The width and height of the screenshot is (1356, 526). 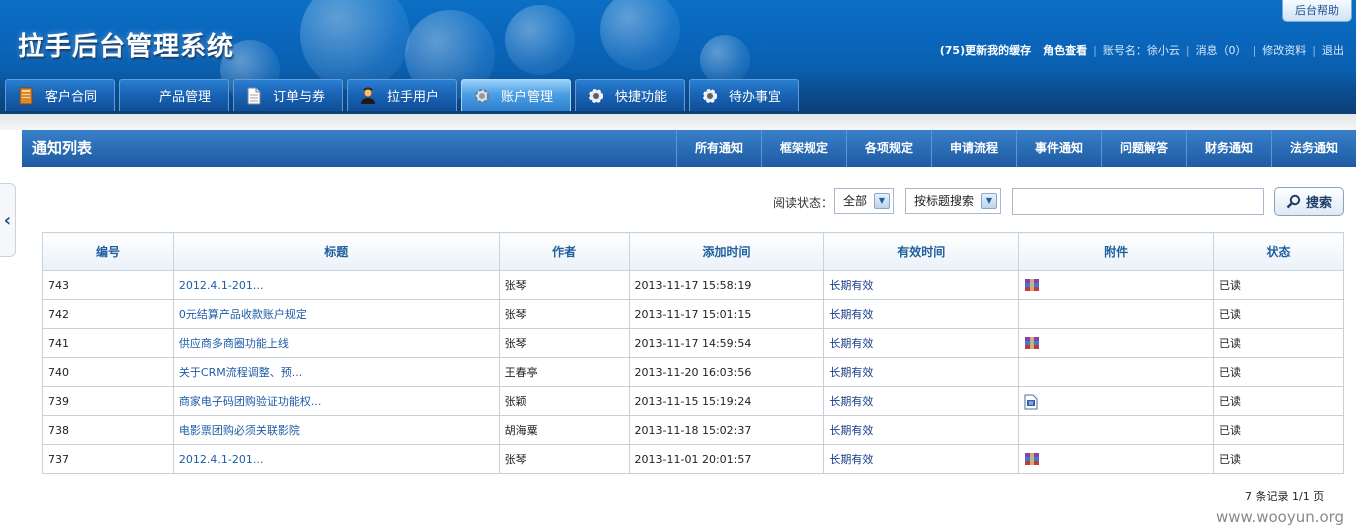 I want to click on cell-author: 张颖, so click(x=564, y=401).